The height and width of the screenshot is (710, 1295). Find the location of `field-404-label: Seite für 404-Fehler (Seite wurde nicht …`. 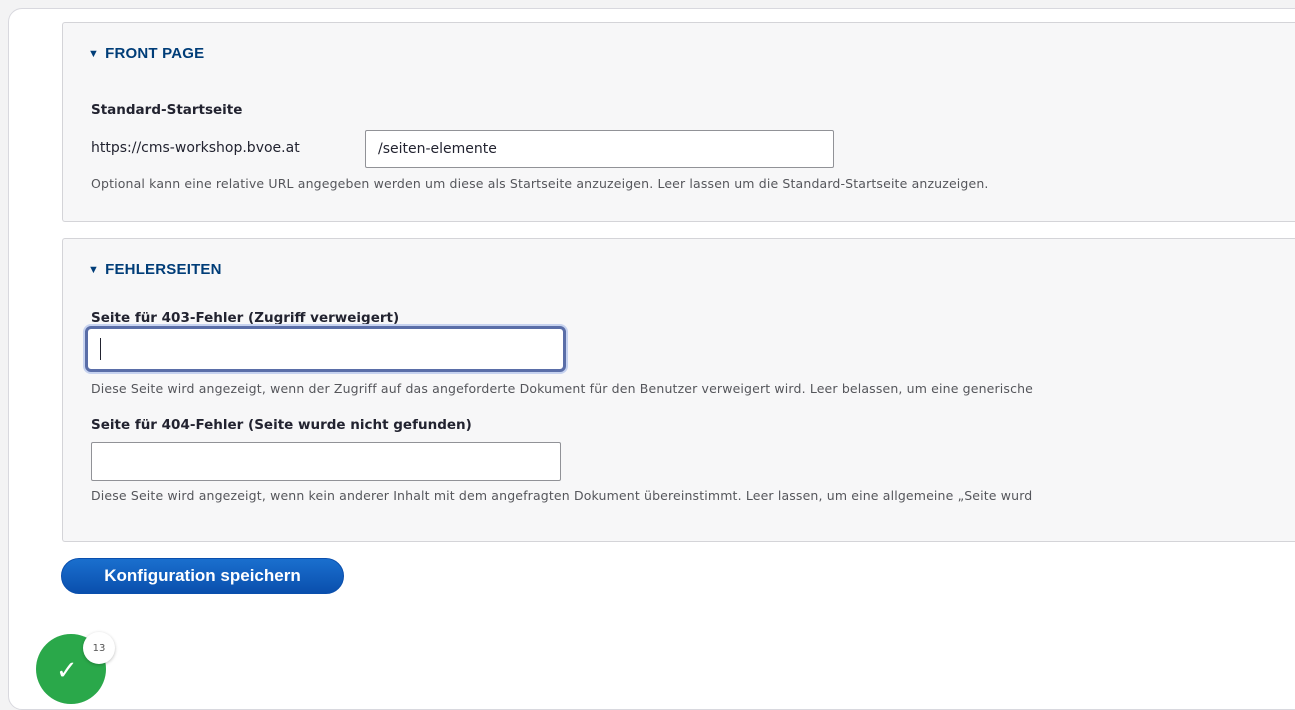

field-404-label: Seite für 404-Fehler (Seite wurde nicht … is located at coordinates (281, 425).